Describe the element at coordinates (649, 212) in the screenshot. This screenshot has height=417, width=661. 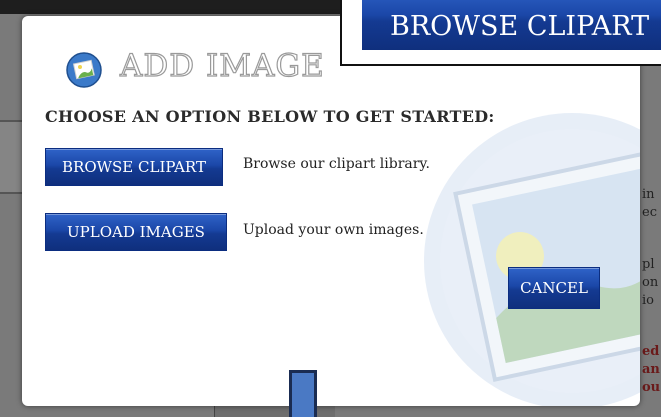
I see `background-text: ec` at that location.